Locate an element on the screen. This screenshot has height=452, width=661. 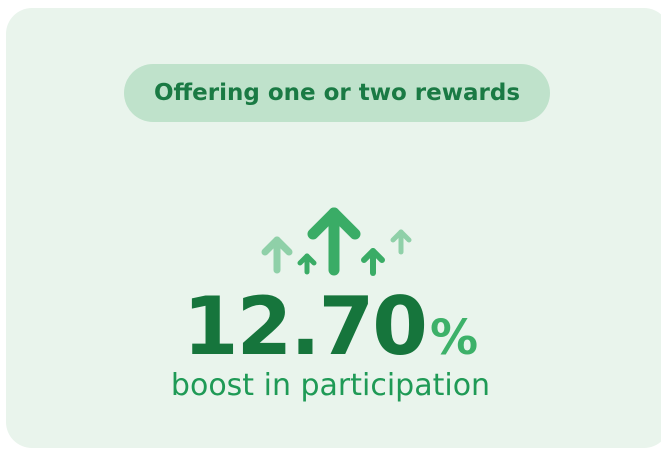
category-badge: Offering one or two rewards is located at coordinates (337, 93).